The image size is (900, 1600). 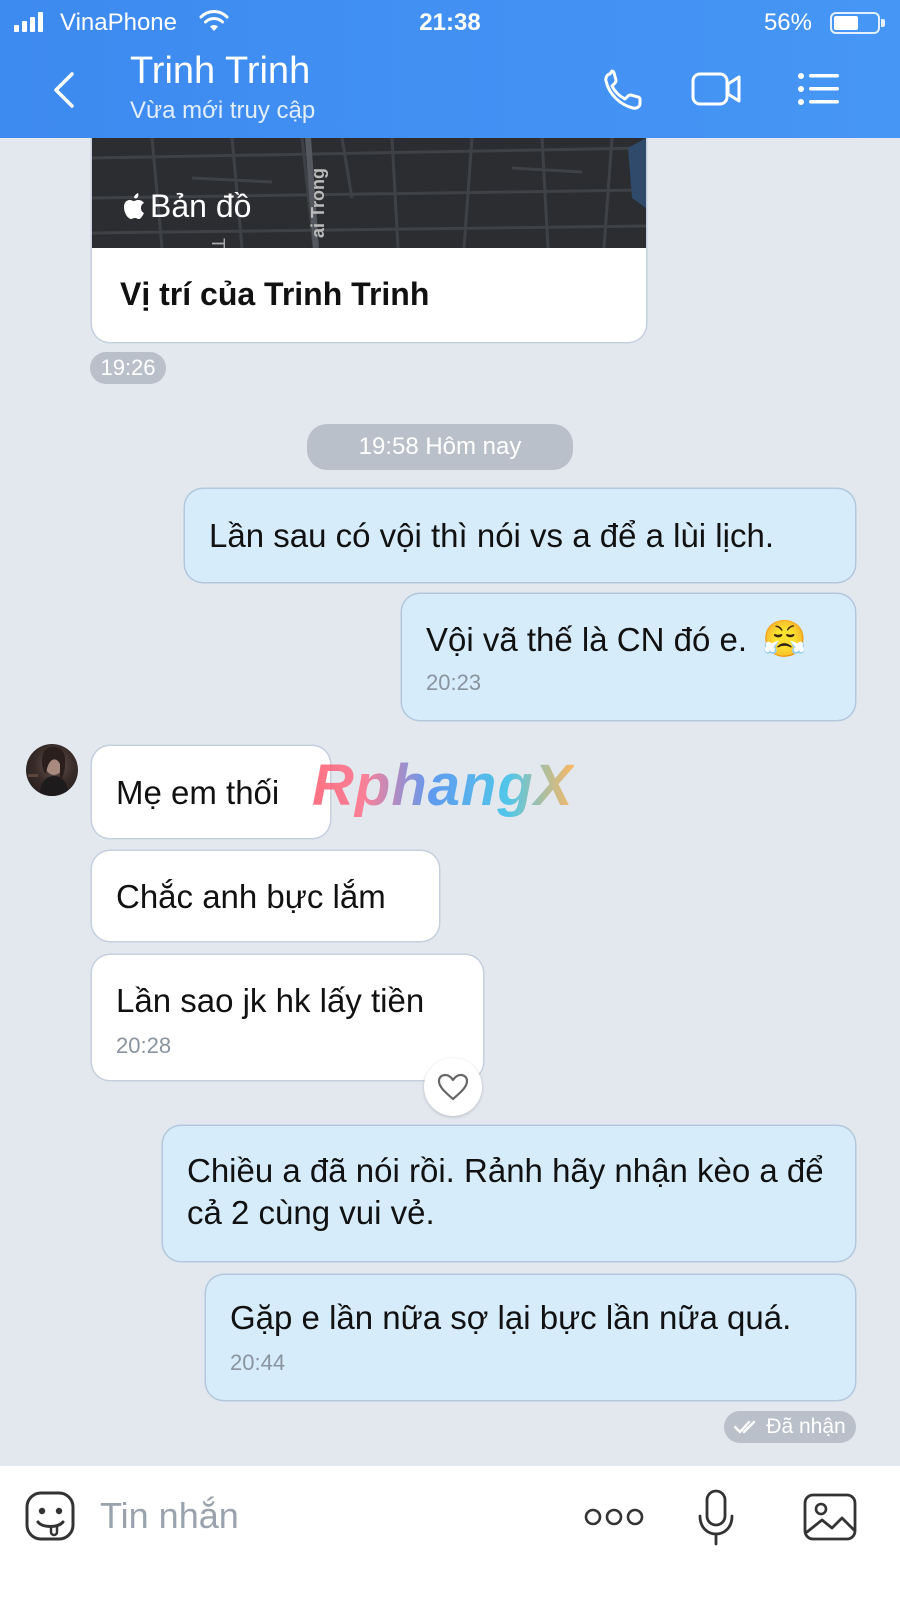 I want to click on status-bar: VinaPhone 21:38 56%, so click(x=450, y=23).